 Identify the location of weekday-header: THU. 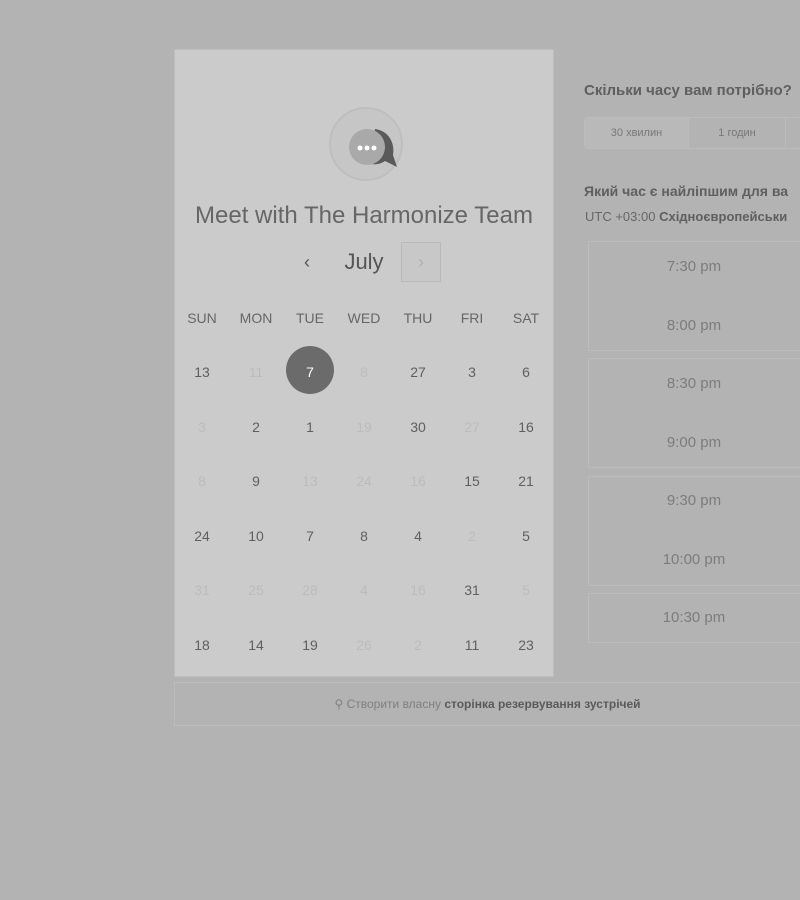
(418, 318).